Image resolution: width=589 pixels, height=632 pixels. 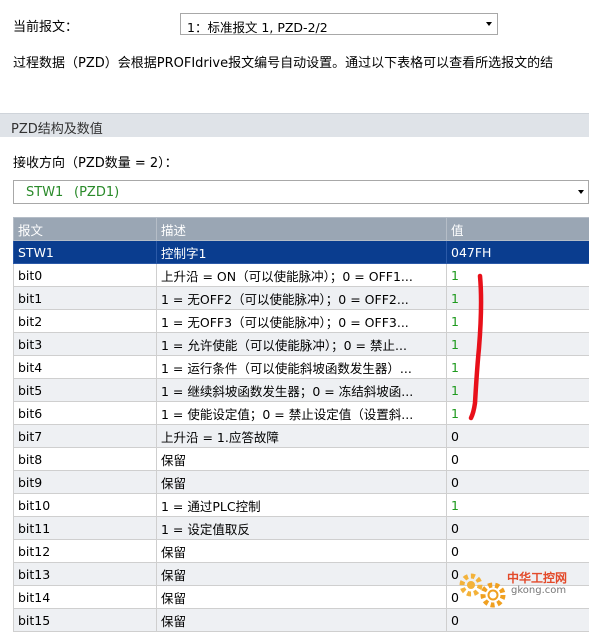 What do you see at coordinates (85, 229) in the screenshot?
I see `column-header-signal: 报文` at bounding box center [85, 229].